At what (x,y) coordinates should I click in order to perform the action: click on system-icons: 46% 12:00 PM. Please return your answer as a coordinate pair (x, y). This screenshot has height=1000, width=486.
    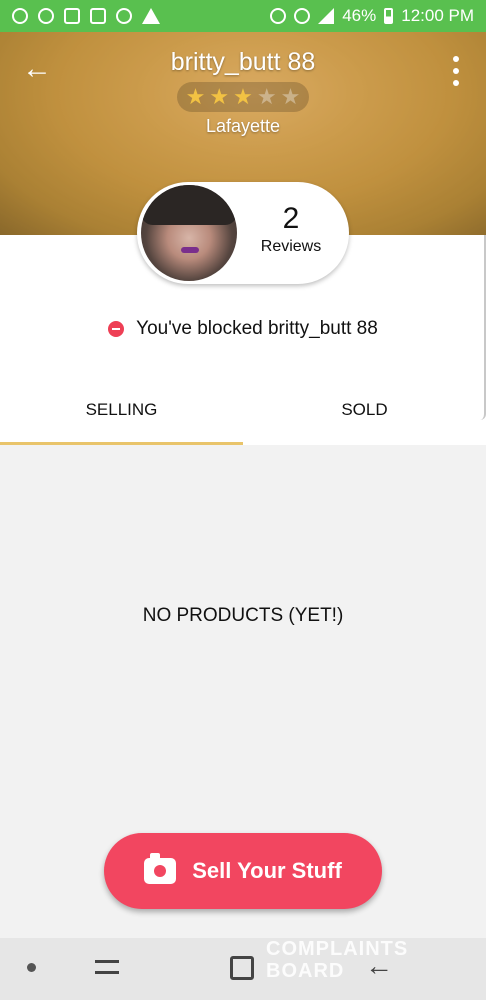
    Looking at the image, I should click on (372, 16).